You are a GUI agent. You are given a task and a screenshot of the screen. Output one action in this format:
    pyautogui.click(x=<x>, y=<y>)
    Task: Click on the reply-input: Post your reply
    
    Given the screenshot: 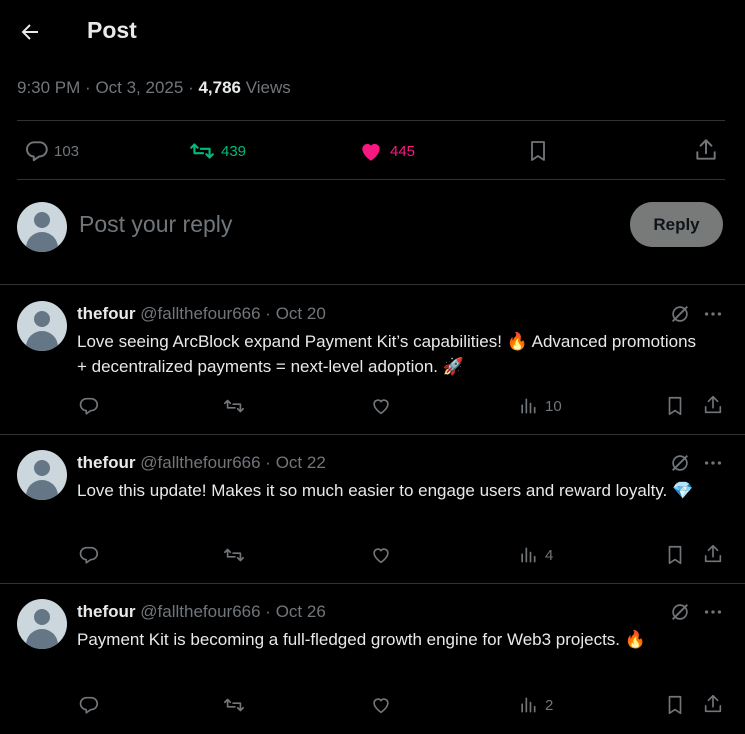 What is the action you would take?
    pyautogui.click(x=155, y=224)
    